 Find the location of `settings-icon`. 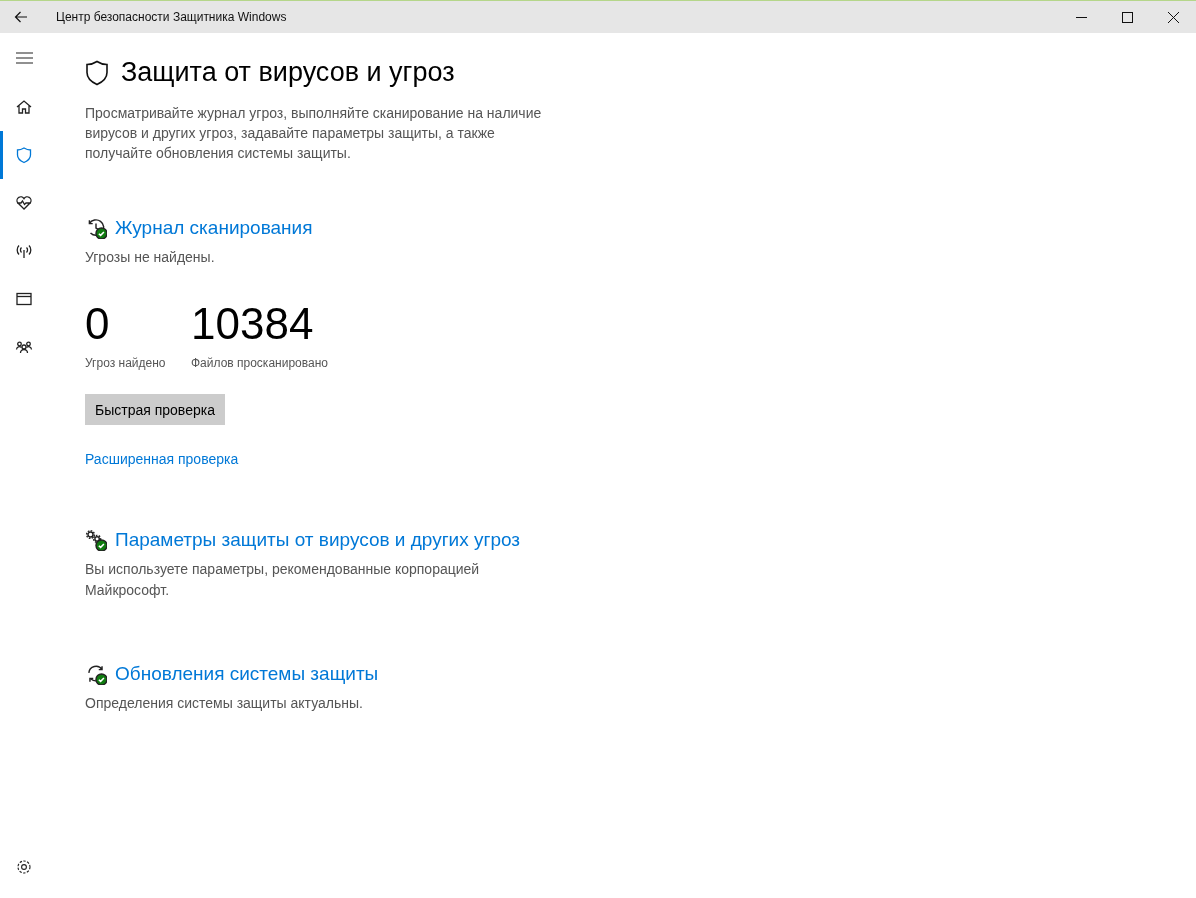

settings-icon is located at coordinates (24, 867).